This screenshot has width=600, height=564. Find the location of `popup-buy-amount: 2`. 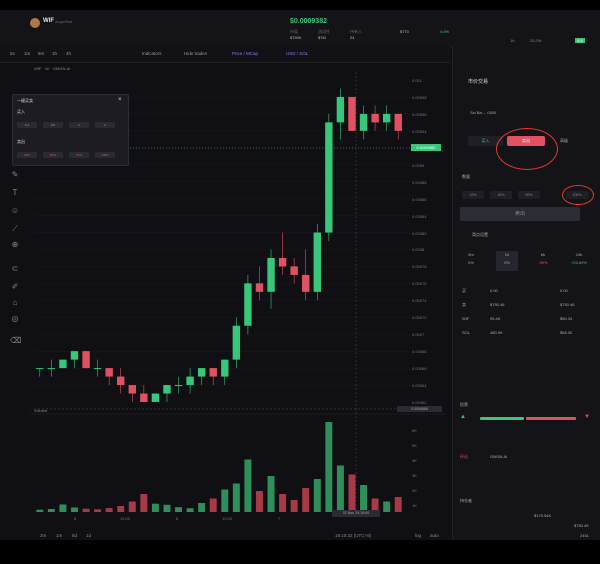

popup-buy-amount: 2 is located at coordinates (105, 125).